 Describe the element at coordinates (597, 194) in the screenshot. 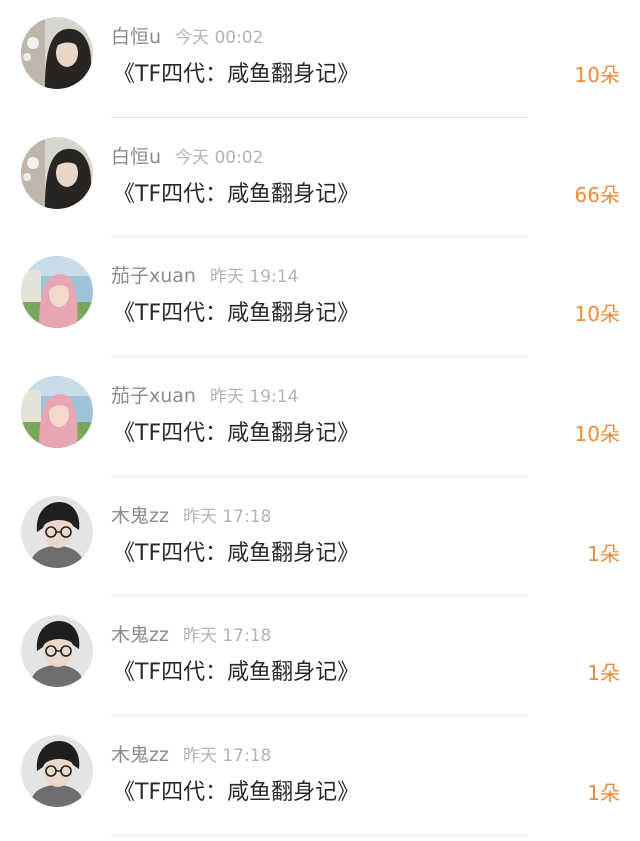

I see `flower-count: 66朵` at that location.